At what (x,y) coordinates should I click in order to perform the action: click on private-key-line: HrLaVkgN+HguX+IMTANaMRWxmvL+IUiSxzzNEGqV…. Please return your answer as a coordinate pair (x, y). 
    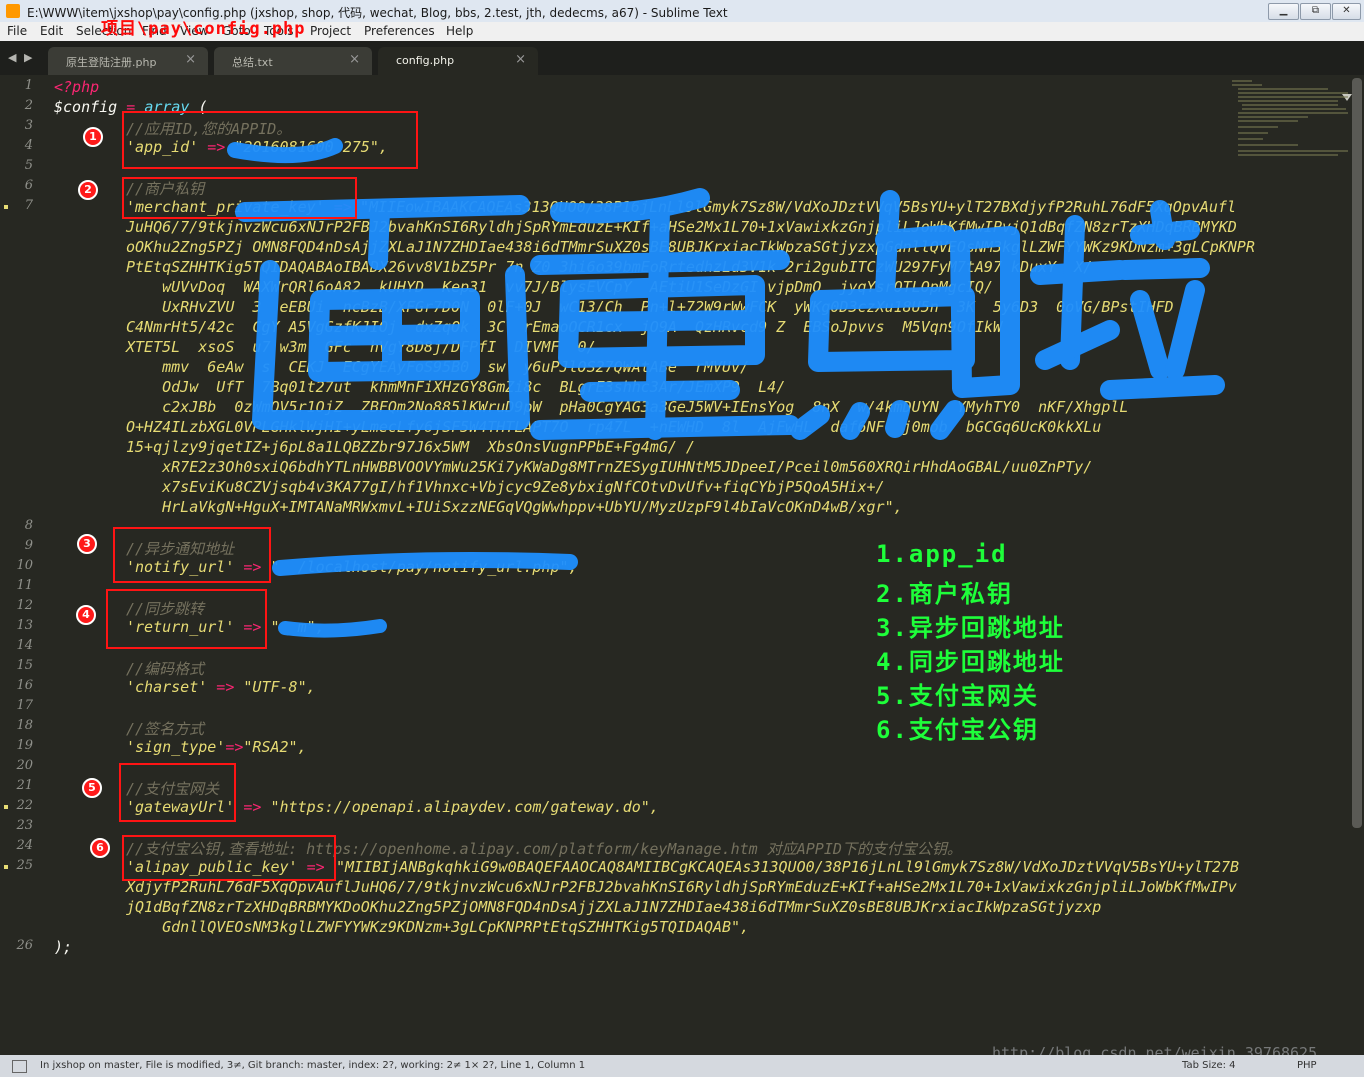
    Looking at the image, I should click on (514, 507).